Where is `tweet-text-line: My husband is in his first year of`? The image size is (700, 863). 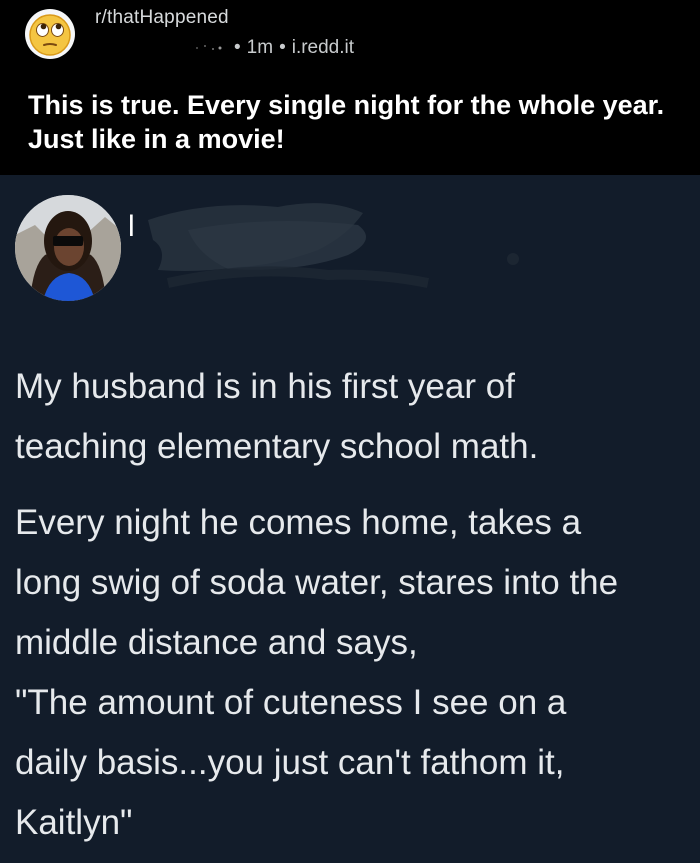
tweet-text-line: My husband is in his first year of is located at coordinates (265, 386).